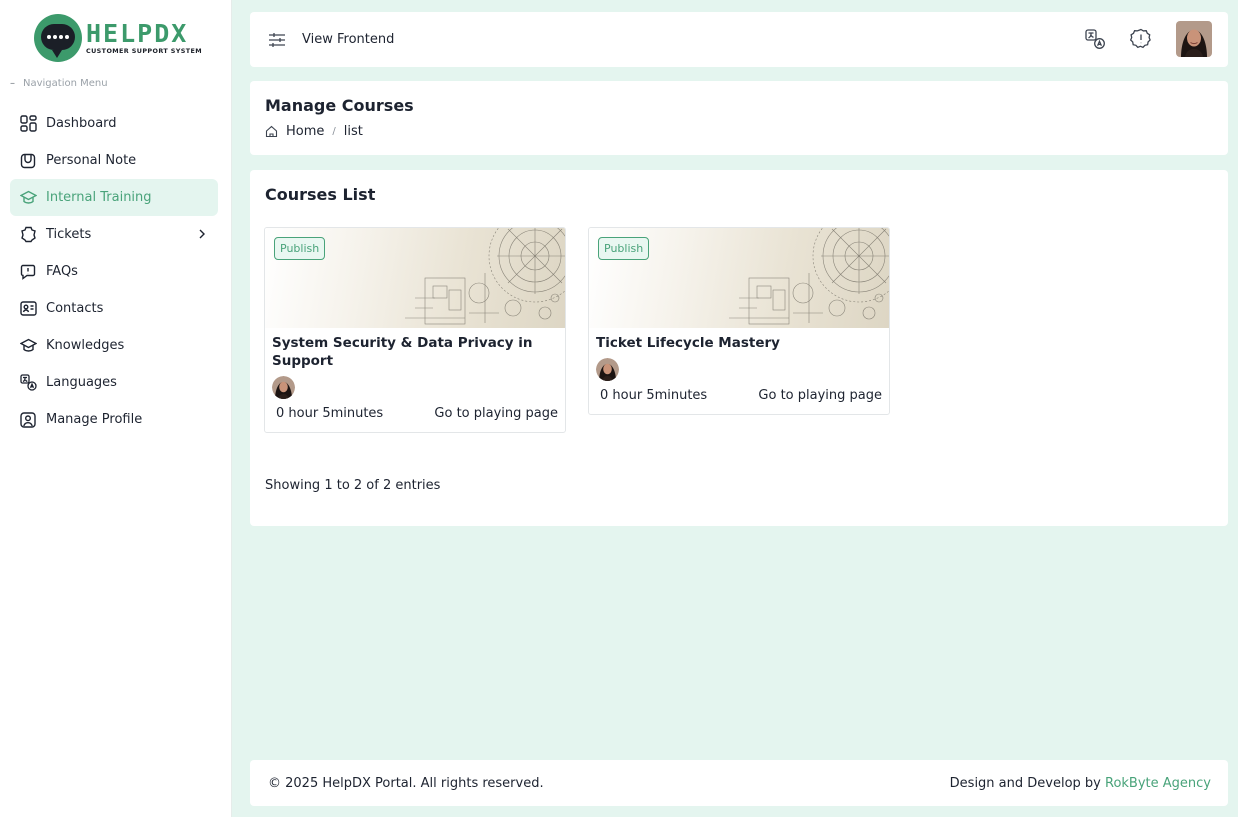 This screenshot has width=1238, height=817. Describe the element at coordinates (91, 160) in the screenshot. I see `sidebar-item-label: Personal Note` at that location.